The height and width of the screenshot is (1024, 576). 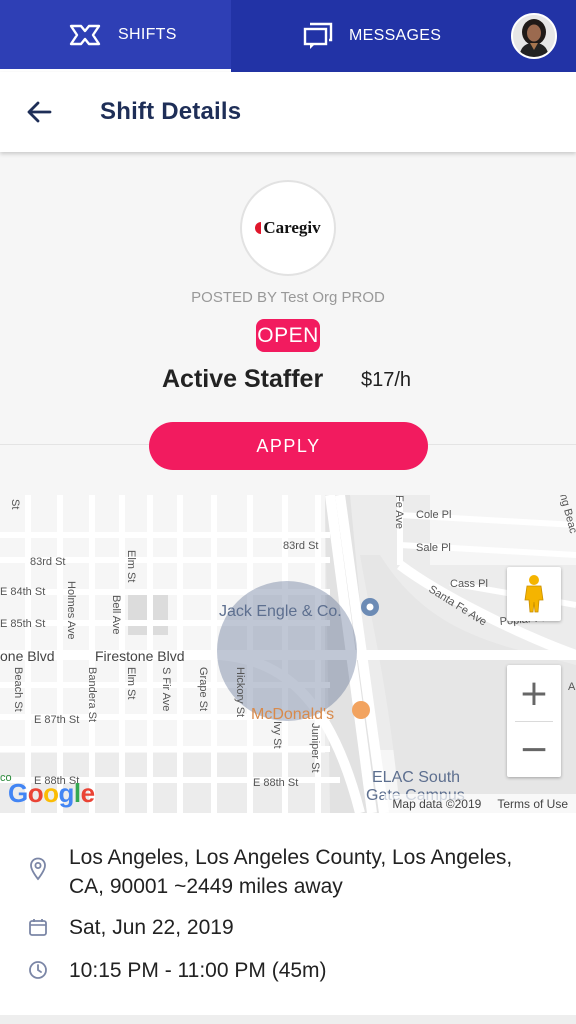 I want to click on apply-button: APPLY, so click(x=288, y=446).